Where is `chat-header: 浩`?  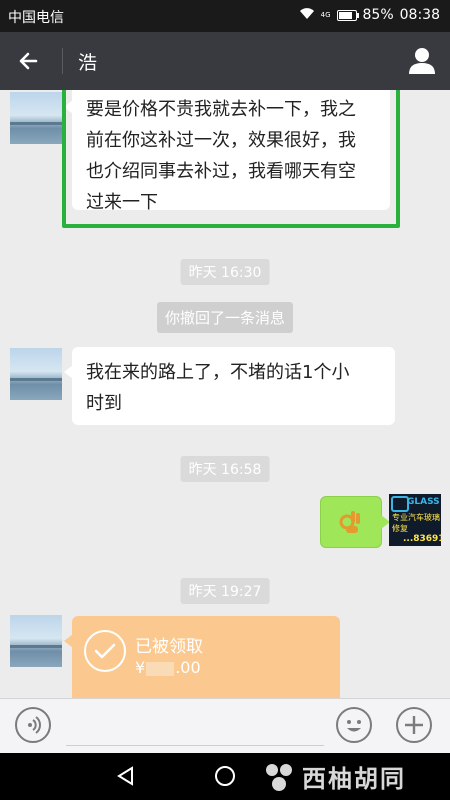 chat-header: 浩 is located at coordinates (225, 61).